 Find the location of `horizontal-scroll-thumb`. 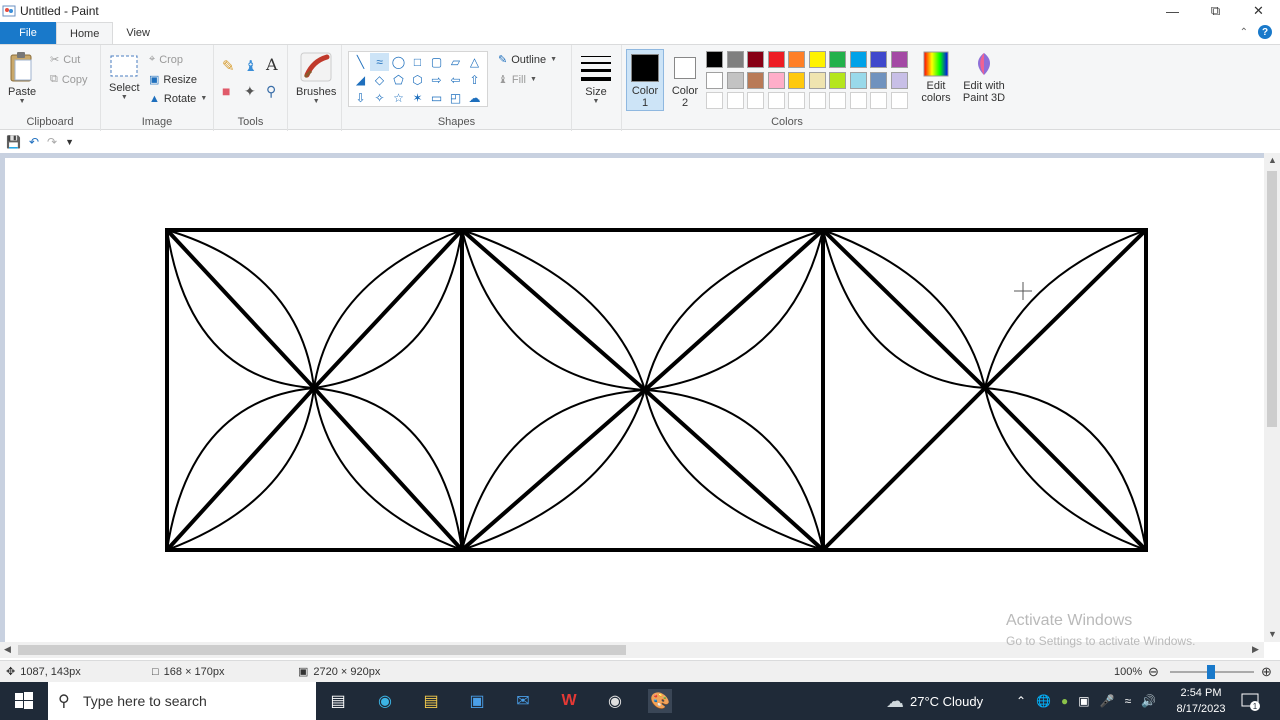

horizontal-scroll-thumb is located at coordinates (322, 650).